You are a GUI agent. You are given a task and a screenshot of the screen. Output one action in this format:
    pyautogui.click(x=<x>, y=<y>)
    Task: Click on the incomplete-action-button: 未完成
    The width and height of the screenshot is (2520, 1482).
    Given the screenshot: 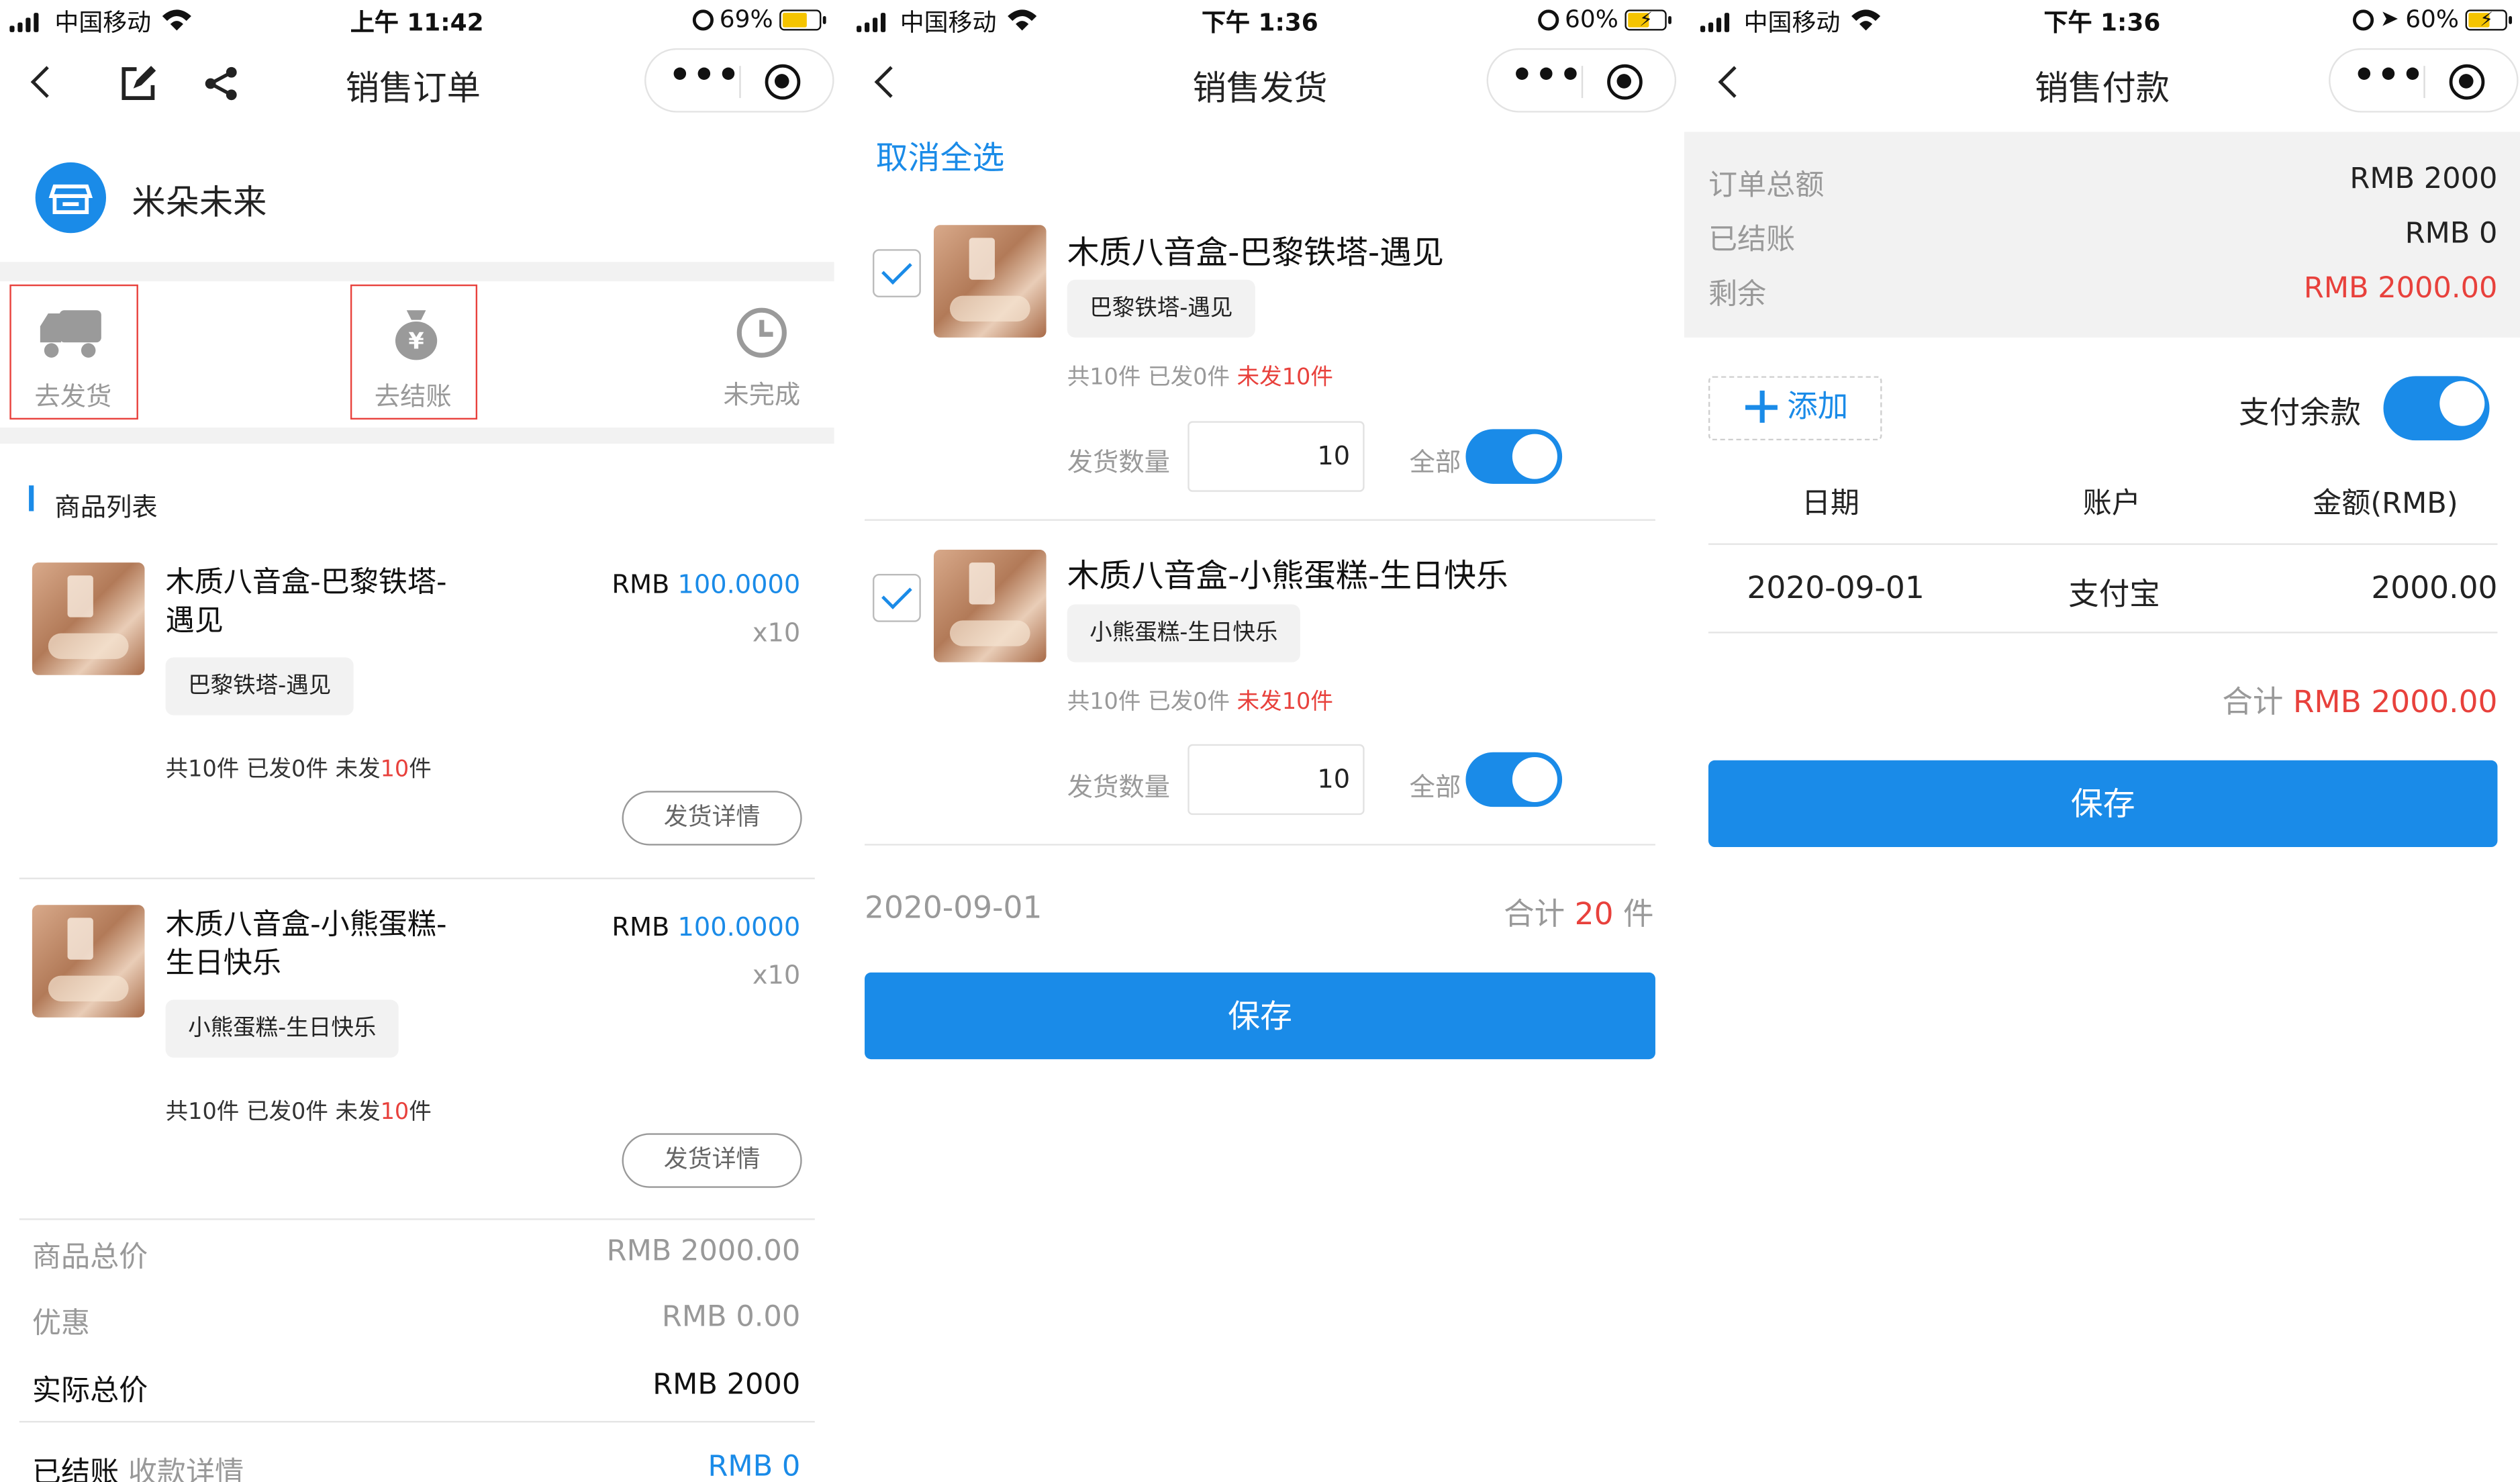 What is the action you would take?
    pyautogui.click(x=762, y=352)
    